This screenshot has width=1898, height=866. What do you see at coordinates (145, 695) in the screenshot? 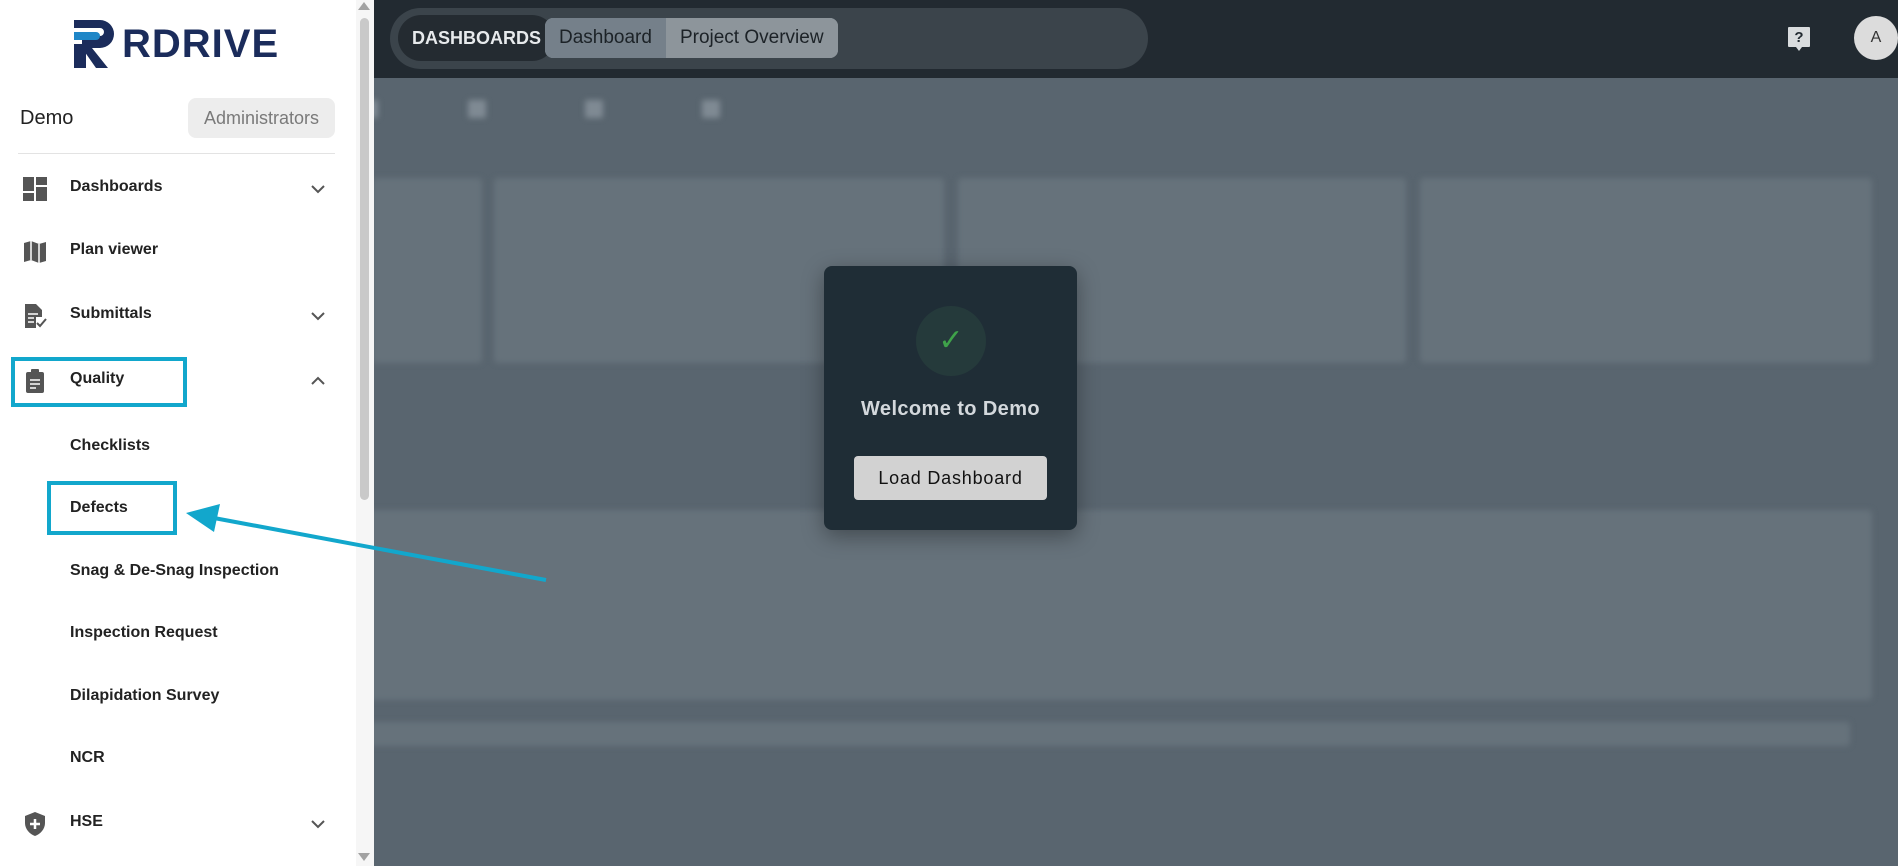
I see `sidebar-subitem-label: Dilapidation Survey` at bounding box center [145, 695].